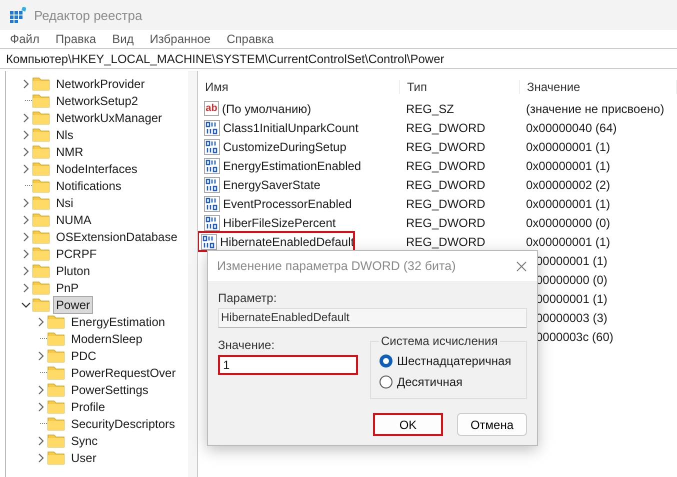 This screenshot has width=677, height=477. Describe the element at coordinates (454, 361) in the screenshot. I see `radio-label: Шестнадцатеричная` at that location.